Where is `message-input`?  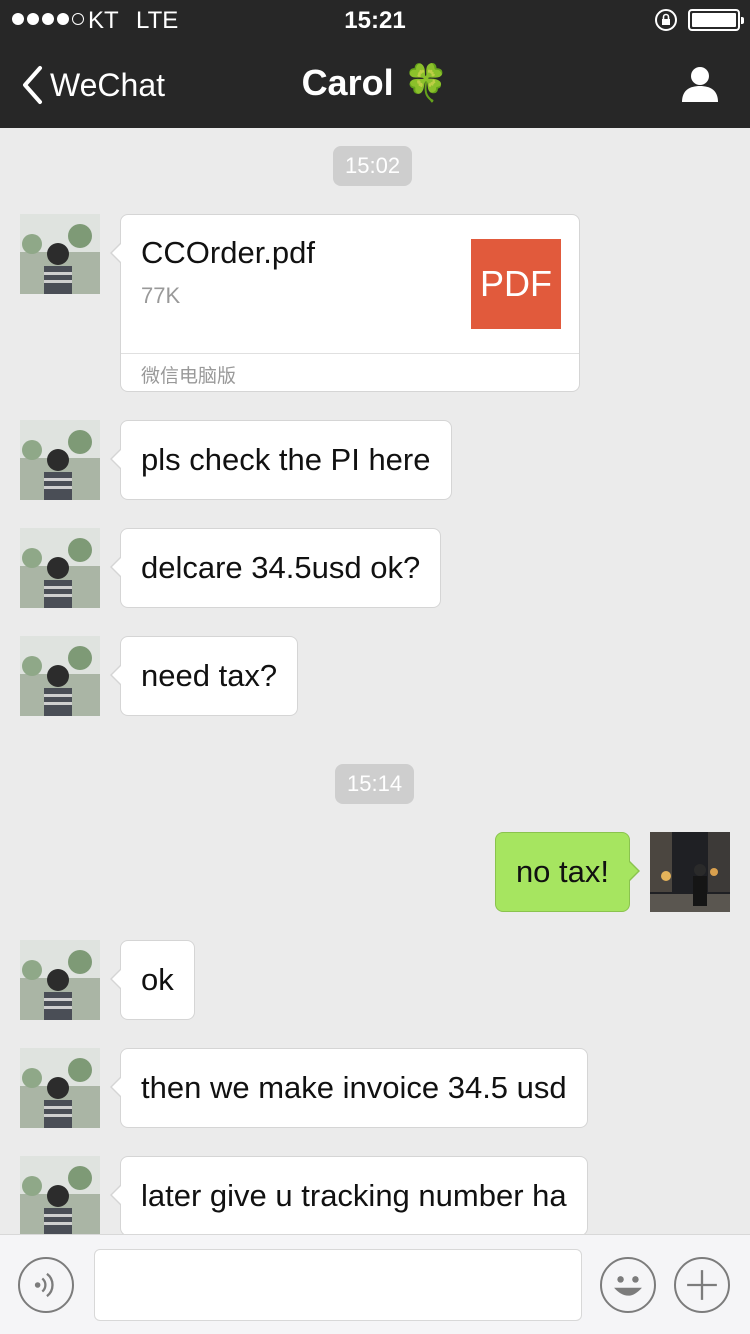 message-input is located at coordinates (338, 1285).